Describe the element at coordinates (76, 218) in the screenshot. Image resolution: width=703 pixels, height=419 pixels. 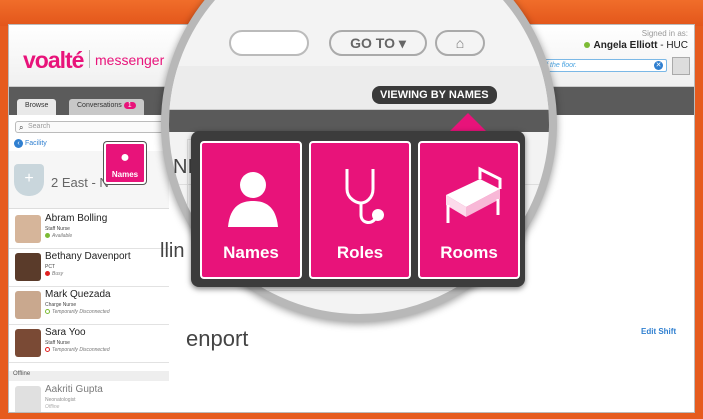
I see `contact-name: Abram Bolling` at that location.